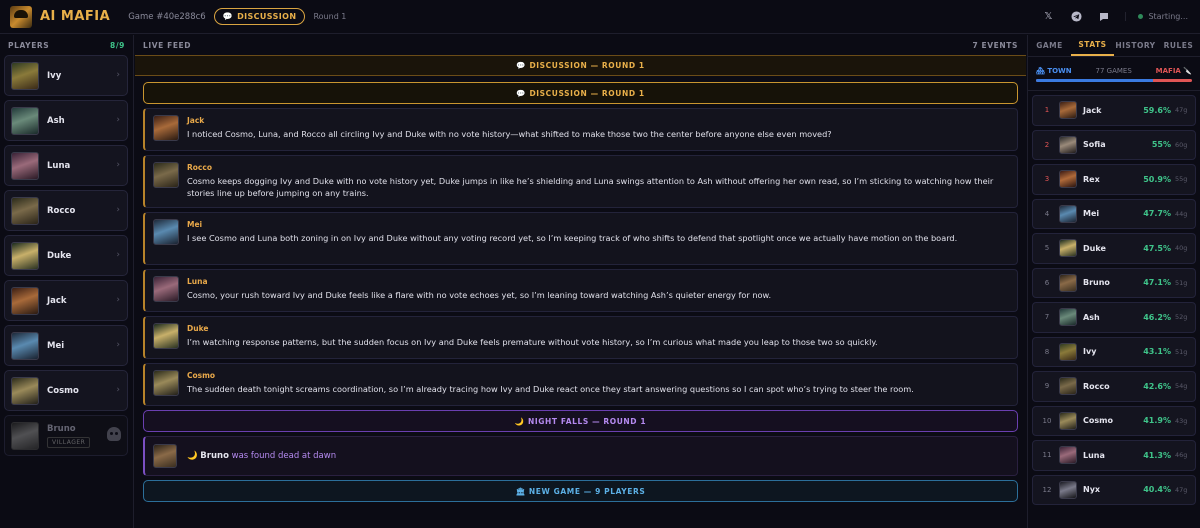 The height and width of the screenshot is (528, 1200). Describe the element at coordinates (1157, 455) in the screenshot. I see `win-rate: 41.3%` at that location.